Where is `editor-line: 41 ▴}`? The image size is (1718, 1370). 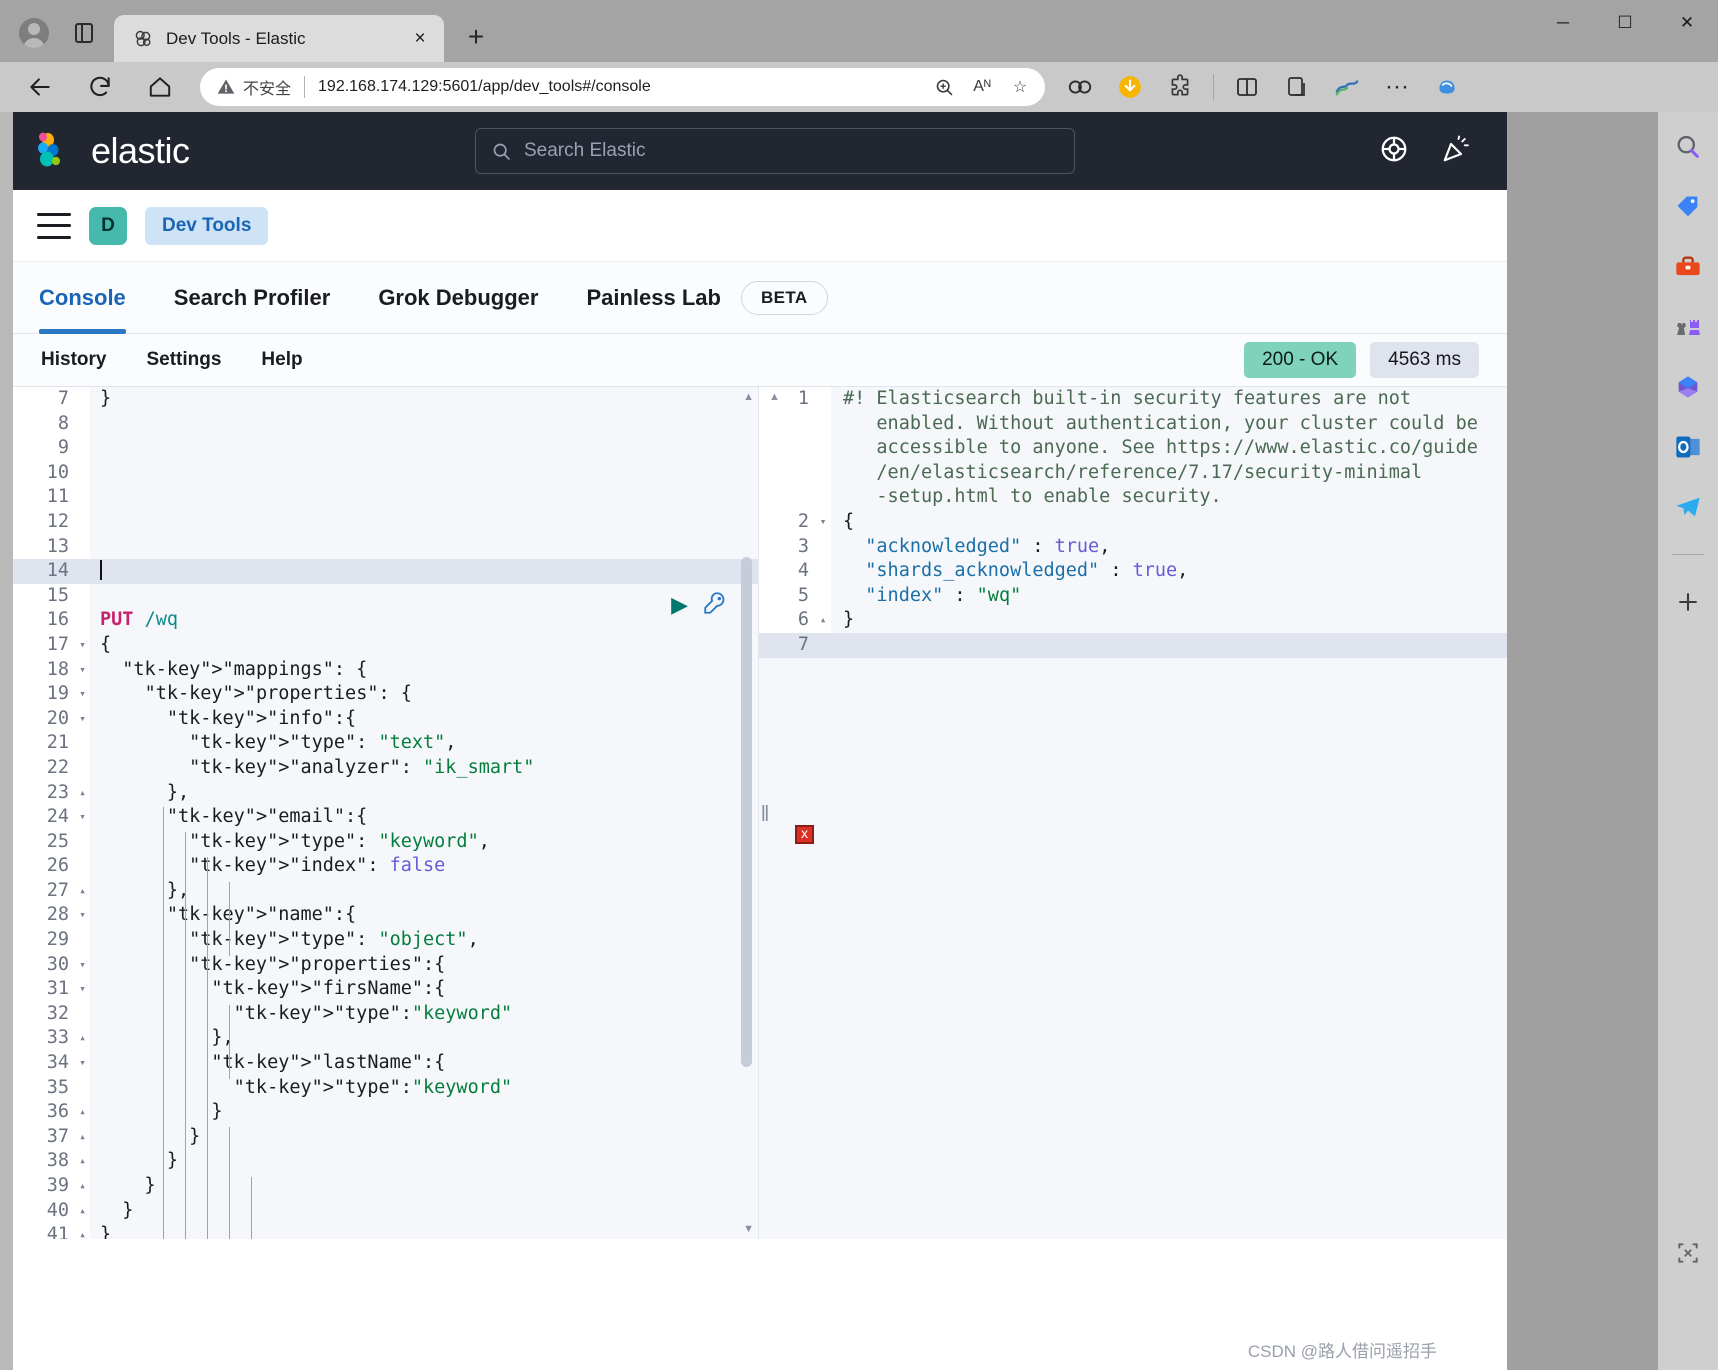
editor-line: 41 ▴} is located at coordinates (385, 1231).